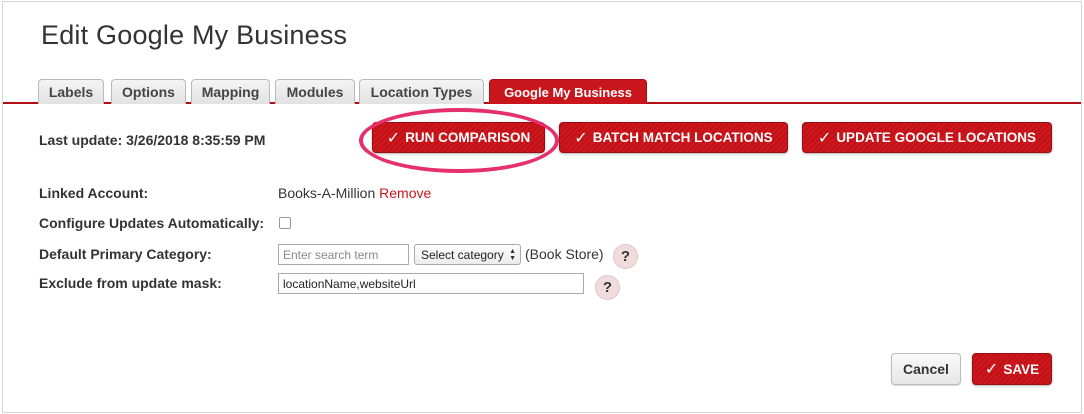  Describe the element at coordinates (315, 91) in the screenshot. I see `tab-modules: Modules` at that location.